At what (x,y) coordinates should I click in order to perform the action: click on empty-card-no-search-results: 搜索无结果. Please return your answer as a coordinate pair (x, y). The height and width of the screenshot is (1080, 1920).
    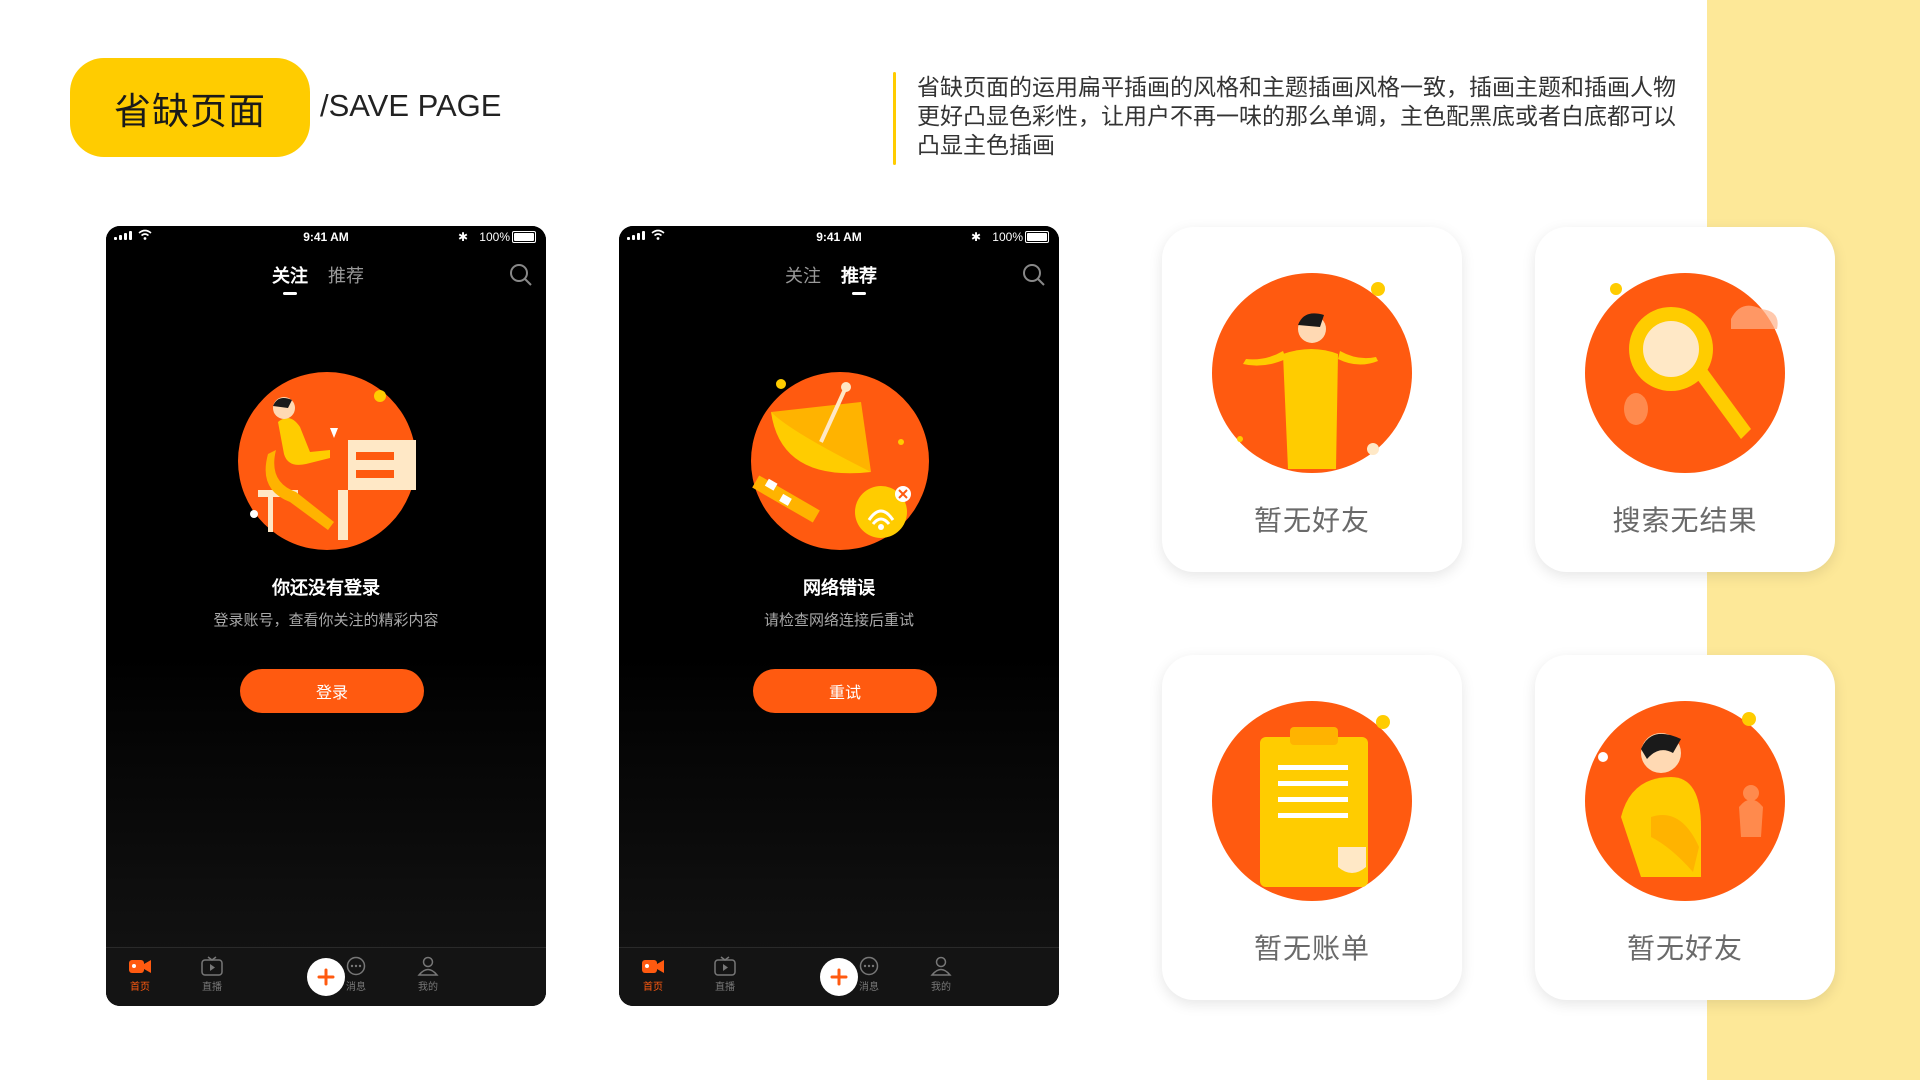
    Looking at the image, I should click on (1685, 399).